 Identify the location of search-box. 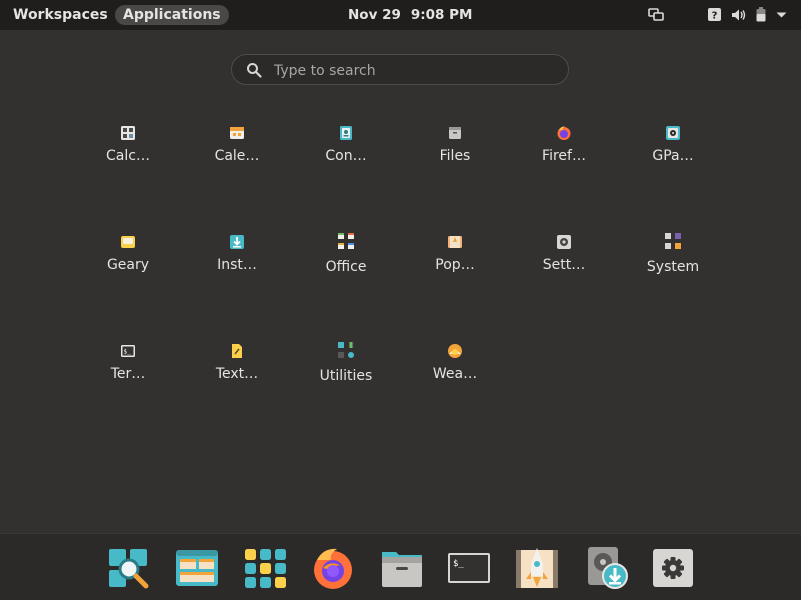
(400, 69).